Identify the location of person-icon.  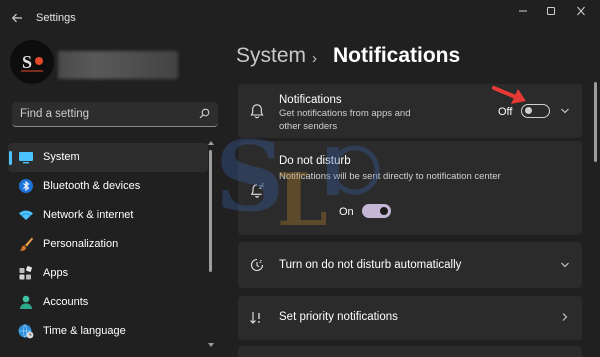
(26, 302).